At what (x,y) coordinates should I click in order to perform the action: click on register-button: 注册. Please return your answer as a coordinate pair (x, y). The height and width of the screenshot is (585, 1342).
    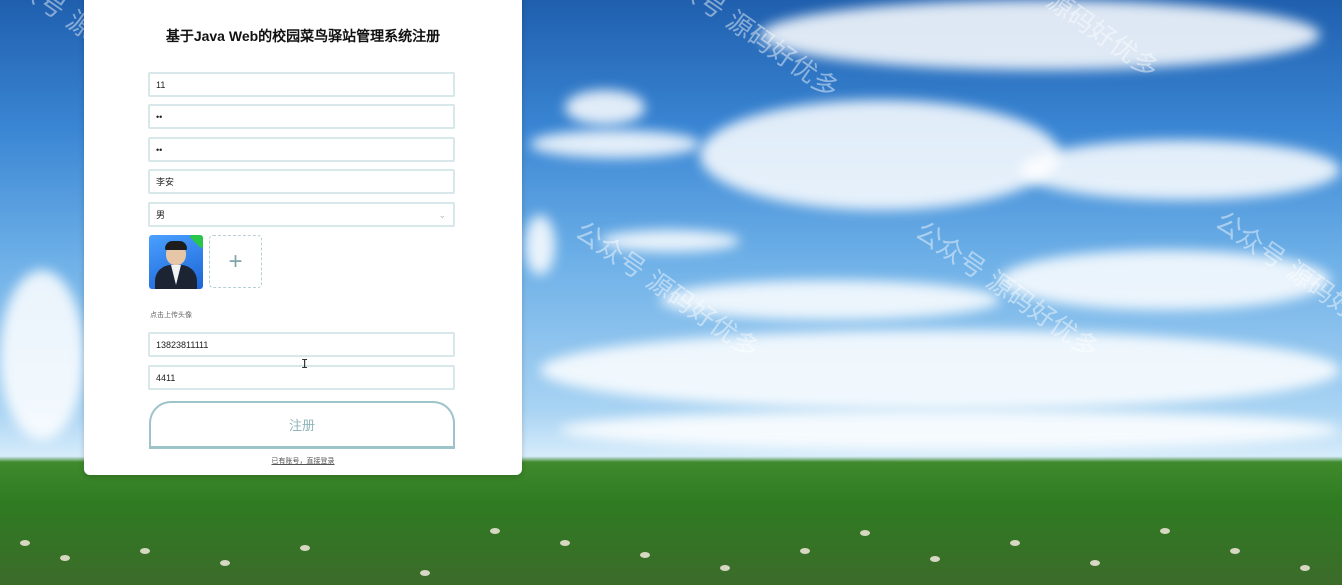
    Looking at the image, I should click on (302, 425).